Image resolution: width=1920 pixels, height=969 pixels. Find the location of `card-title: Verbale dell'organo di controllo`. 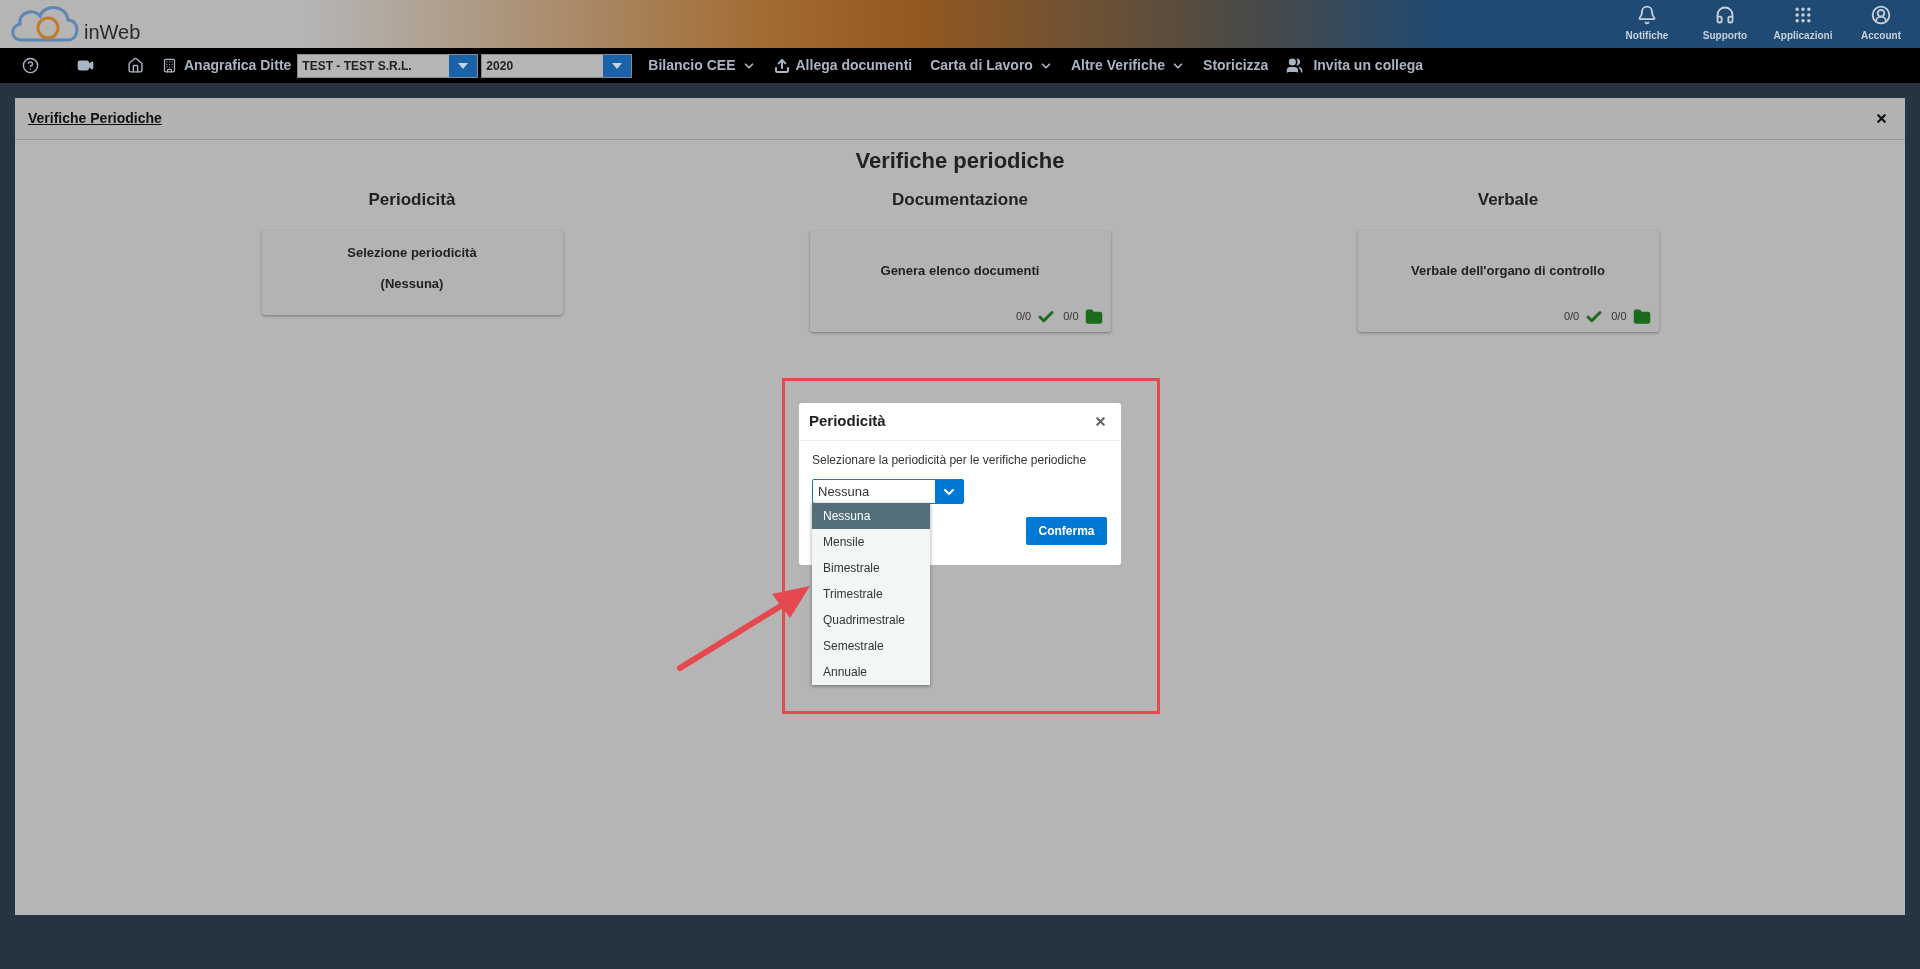

card-title: Verbale dell'organo di controllo is located at coordinates (1508, 270).